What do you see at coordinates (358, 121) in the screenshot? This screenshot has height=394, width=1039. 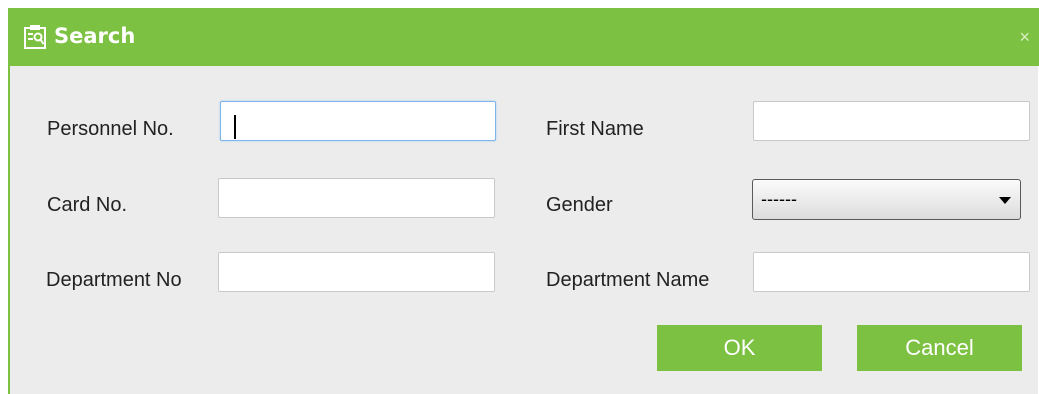 I see `personnel-no-input` at bounding box center [358, 121].